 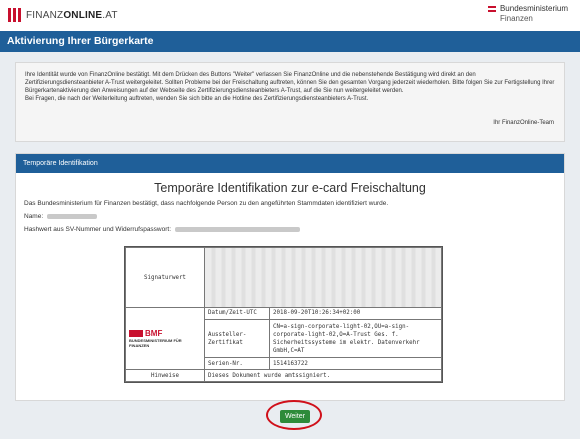 I want to click on panel-header: Temporäre Identifikation, so click(x=290, y=163).